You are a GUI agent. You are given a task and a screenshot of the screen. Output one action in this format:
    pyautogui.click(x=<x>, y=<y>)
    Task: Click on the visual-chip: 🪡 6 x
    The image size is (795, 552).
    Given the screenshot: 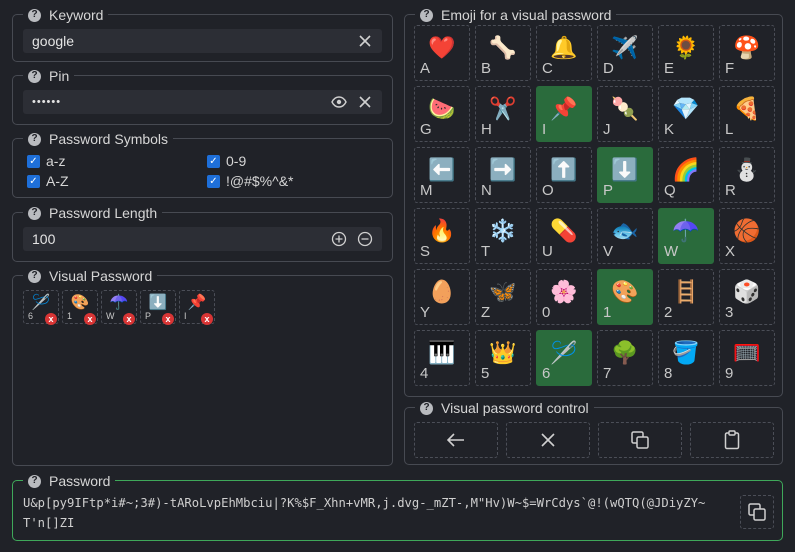 What is the action you would take?
    pyautogui.click(x=41, y=307)
    